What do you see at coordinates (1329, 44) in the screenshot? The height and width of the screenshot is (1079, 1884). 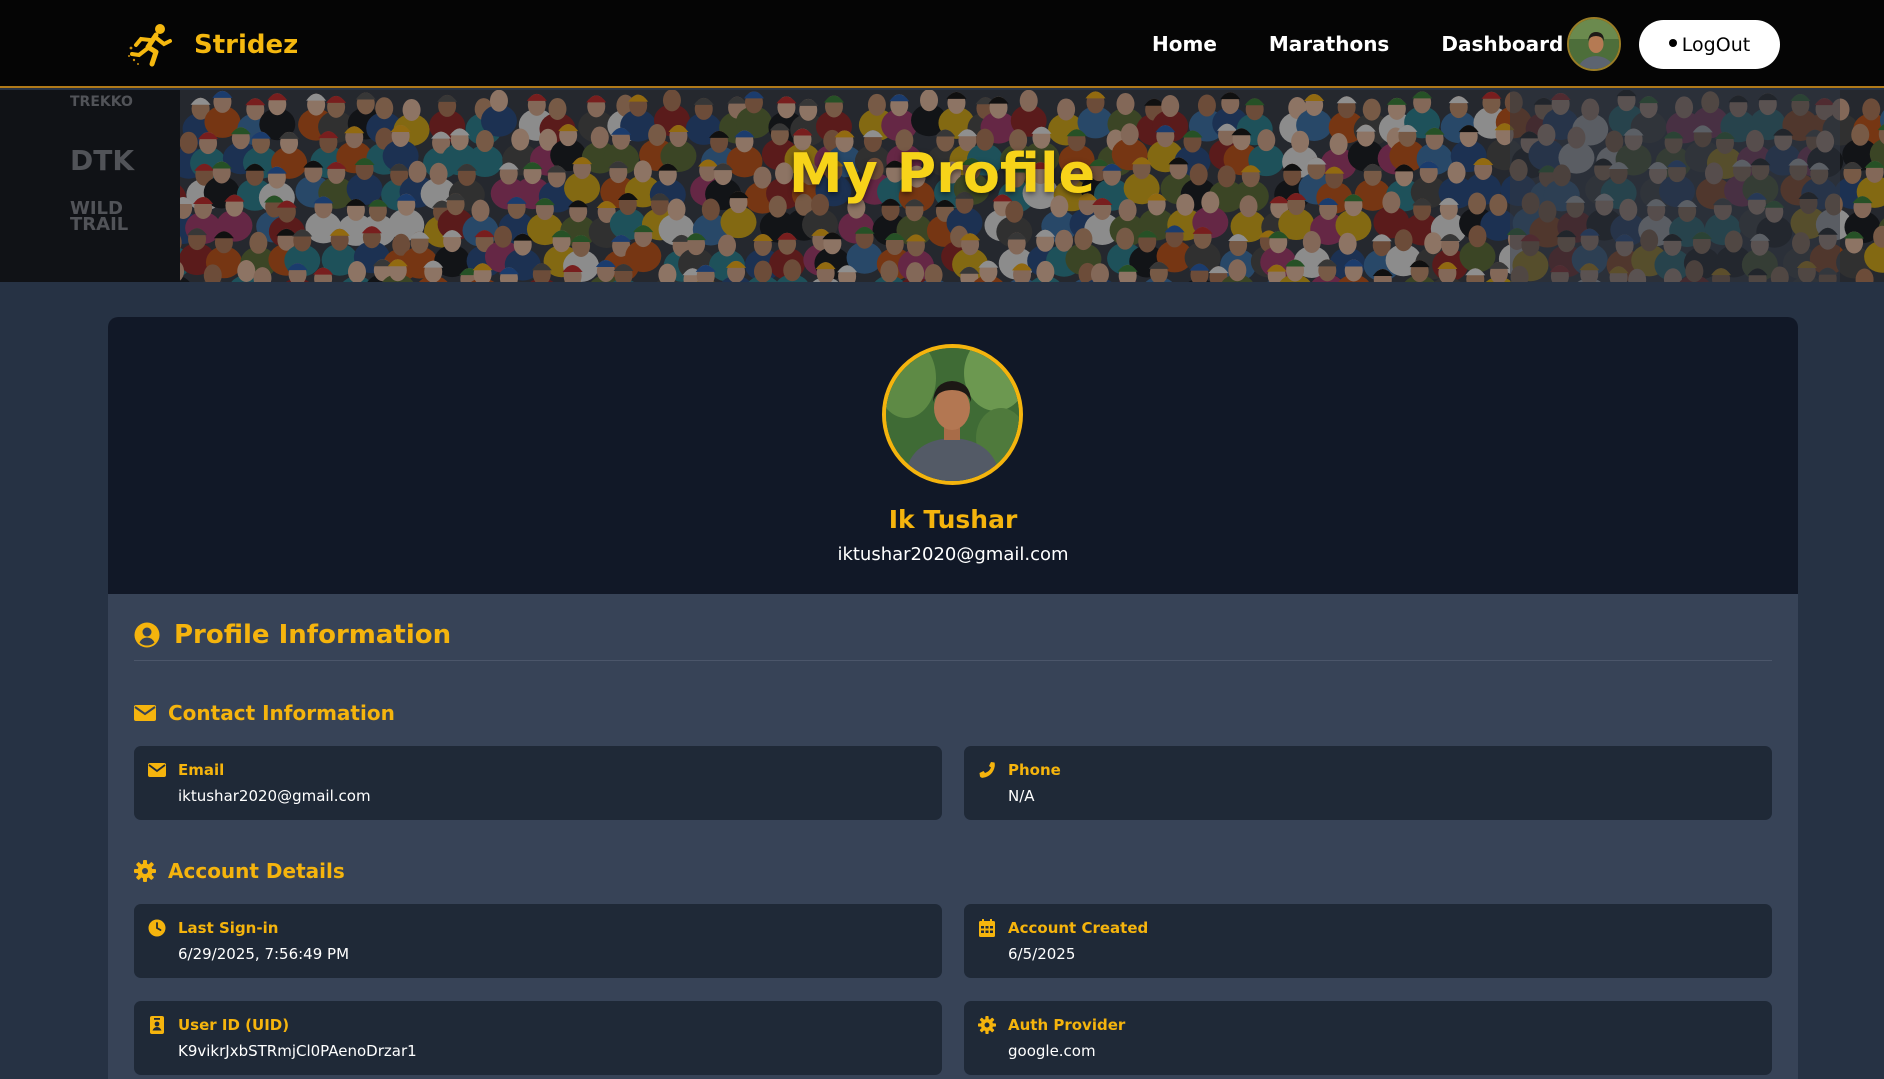 I see `nav-link-marathons: Marathons` at bounding box center [1329, 44].